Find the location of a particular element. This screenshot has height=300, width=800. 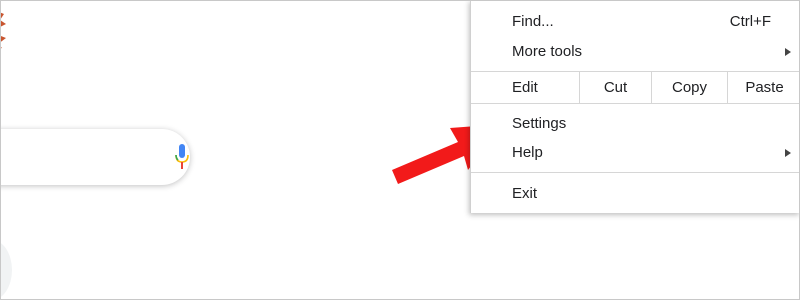

edit-row: Edit Cut Copy Paste is located at coordinates (635, 88).